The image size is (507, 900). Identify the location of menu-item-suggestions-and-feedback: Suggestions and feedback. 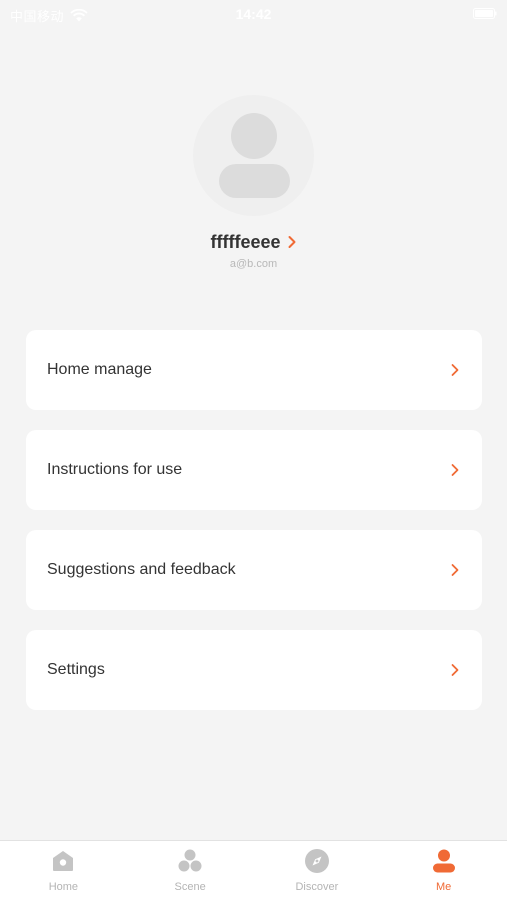
(254, 570).